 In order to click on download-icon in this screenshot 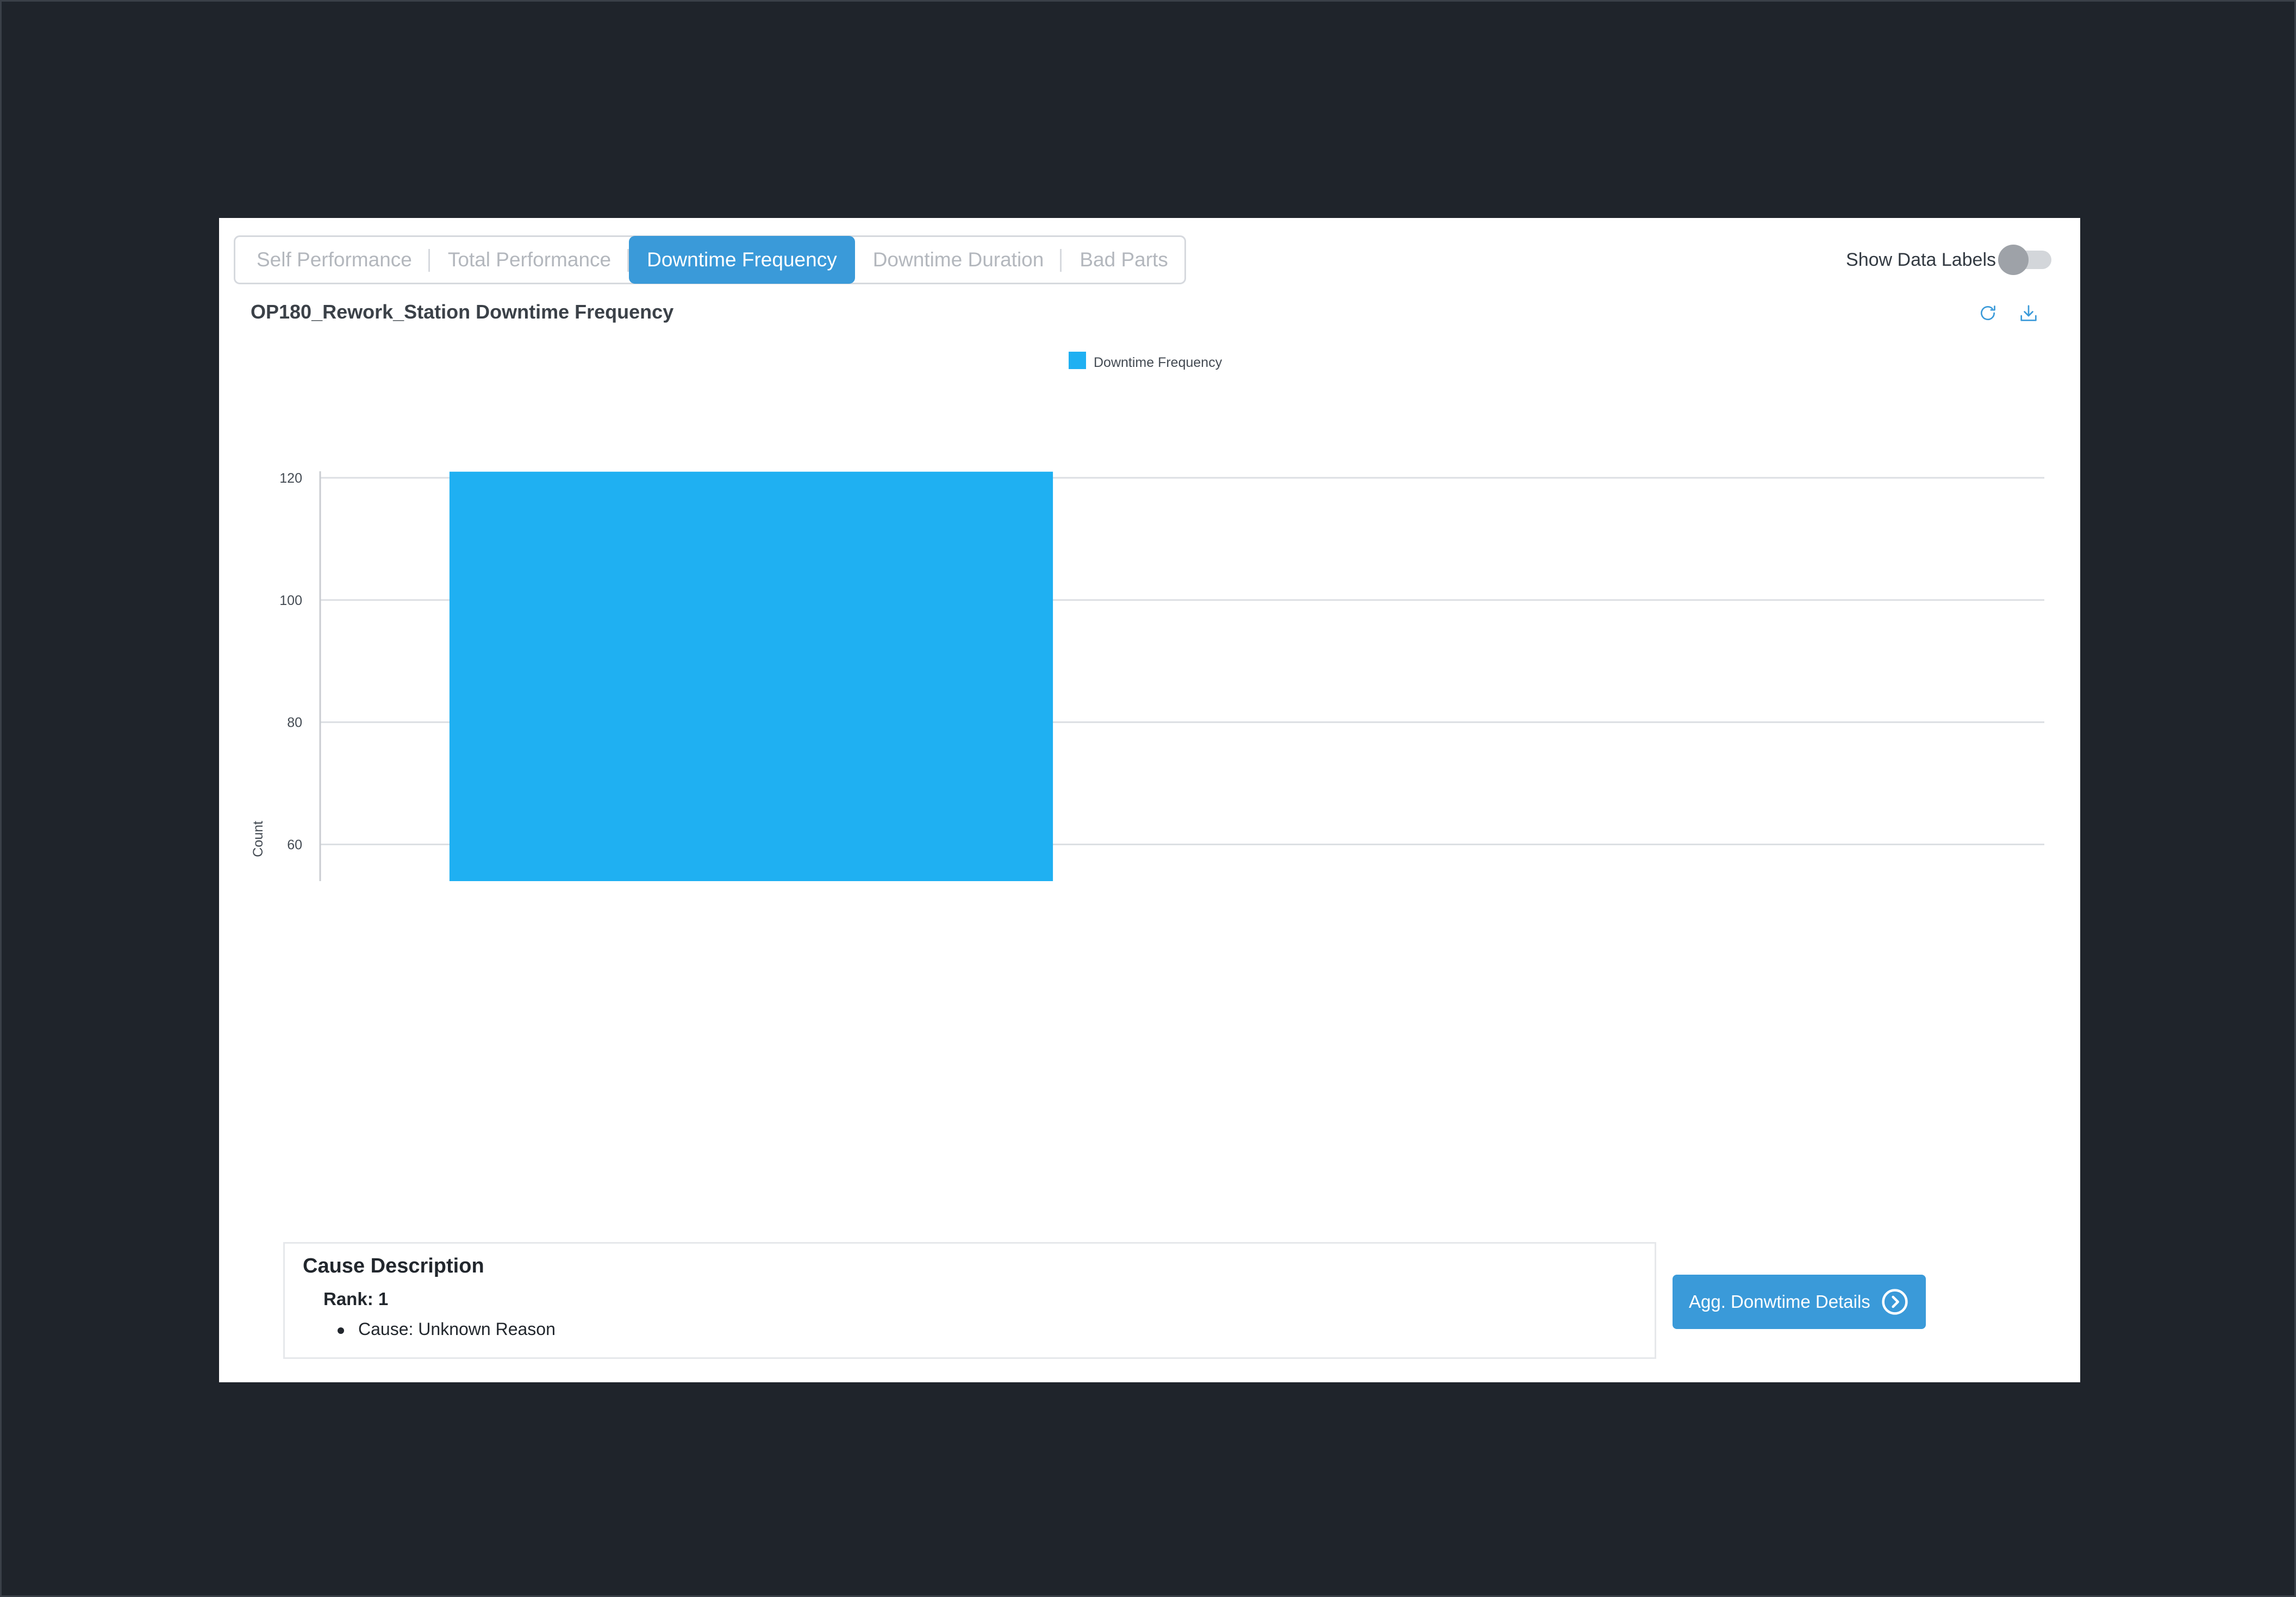, I will do `click(2028, 313)`.